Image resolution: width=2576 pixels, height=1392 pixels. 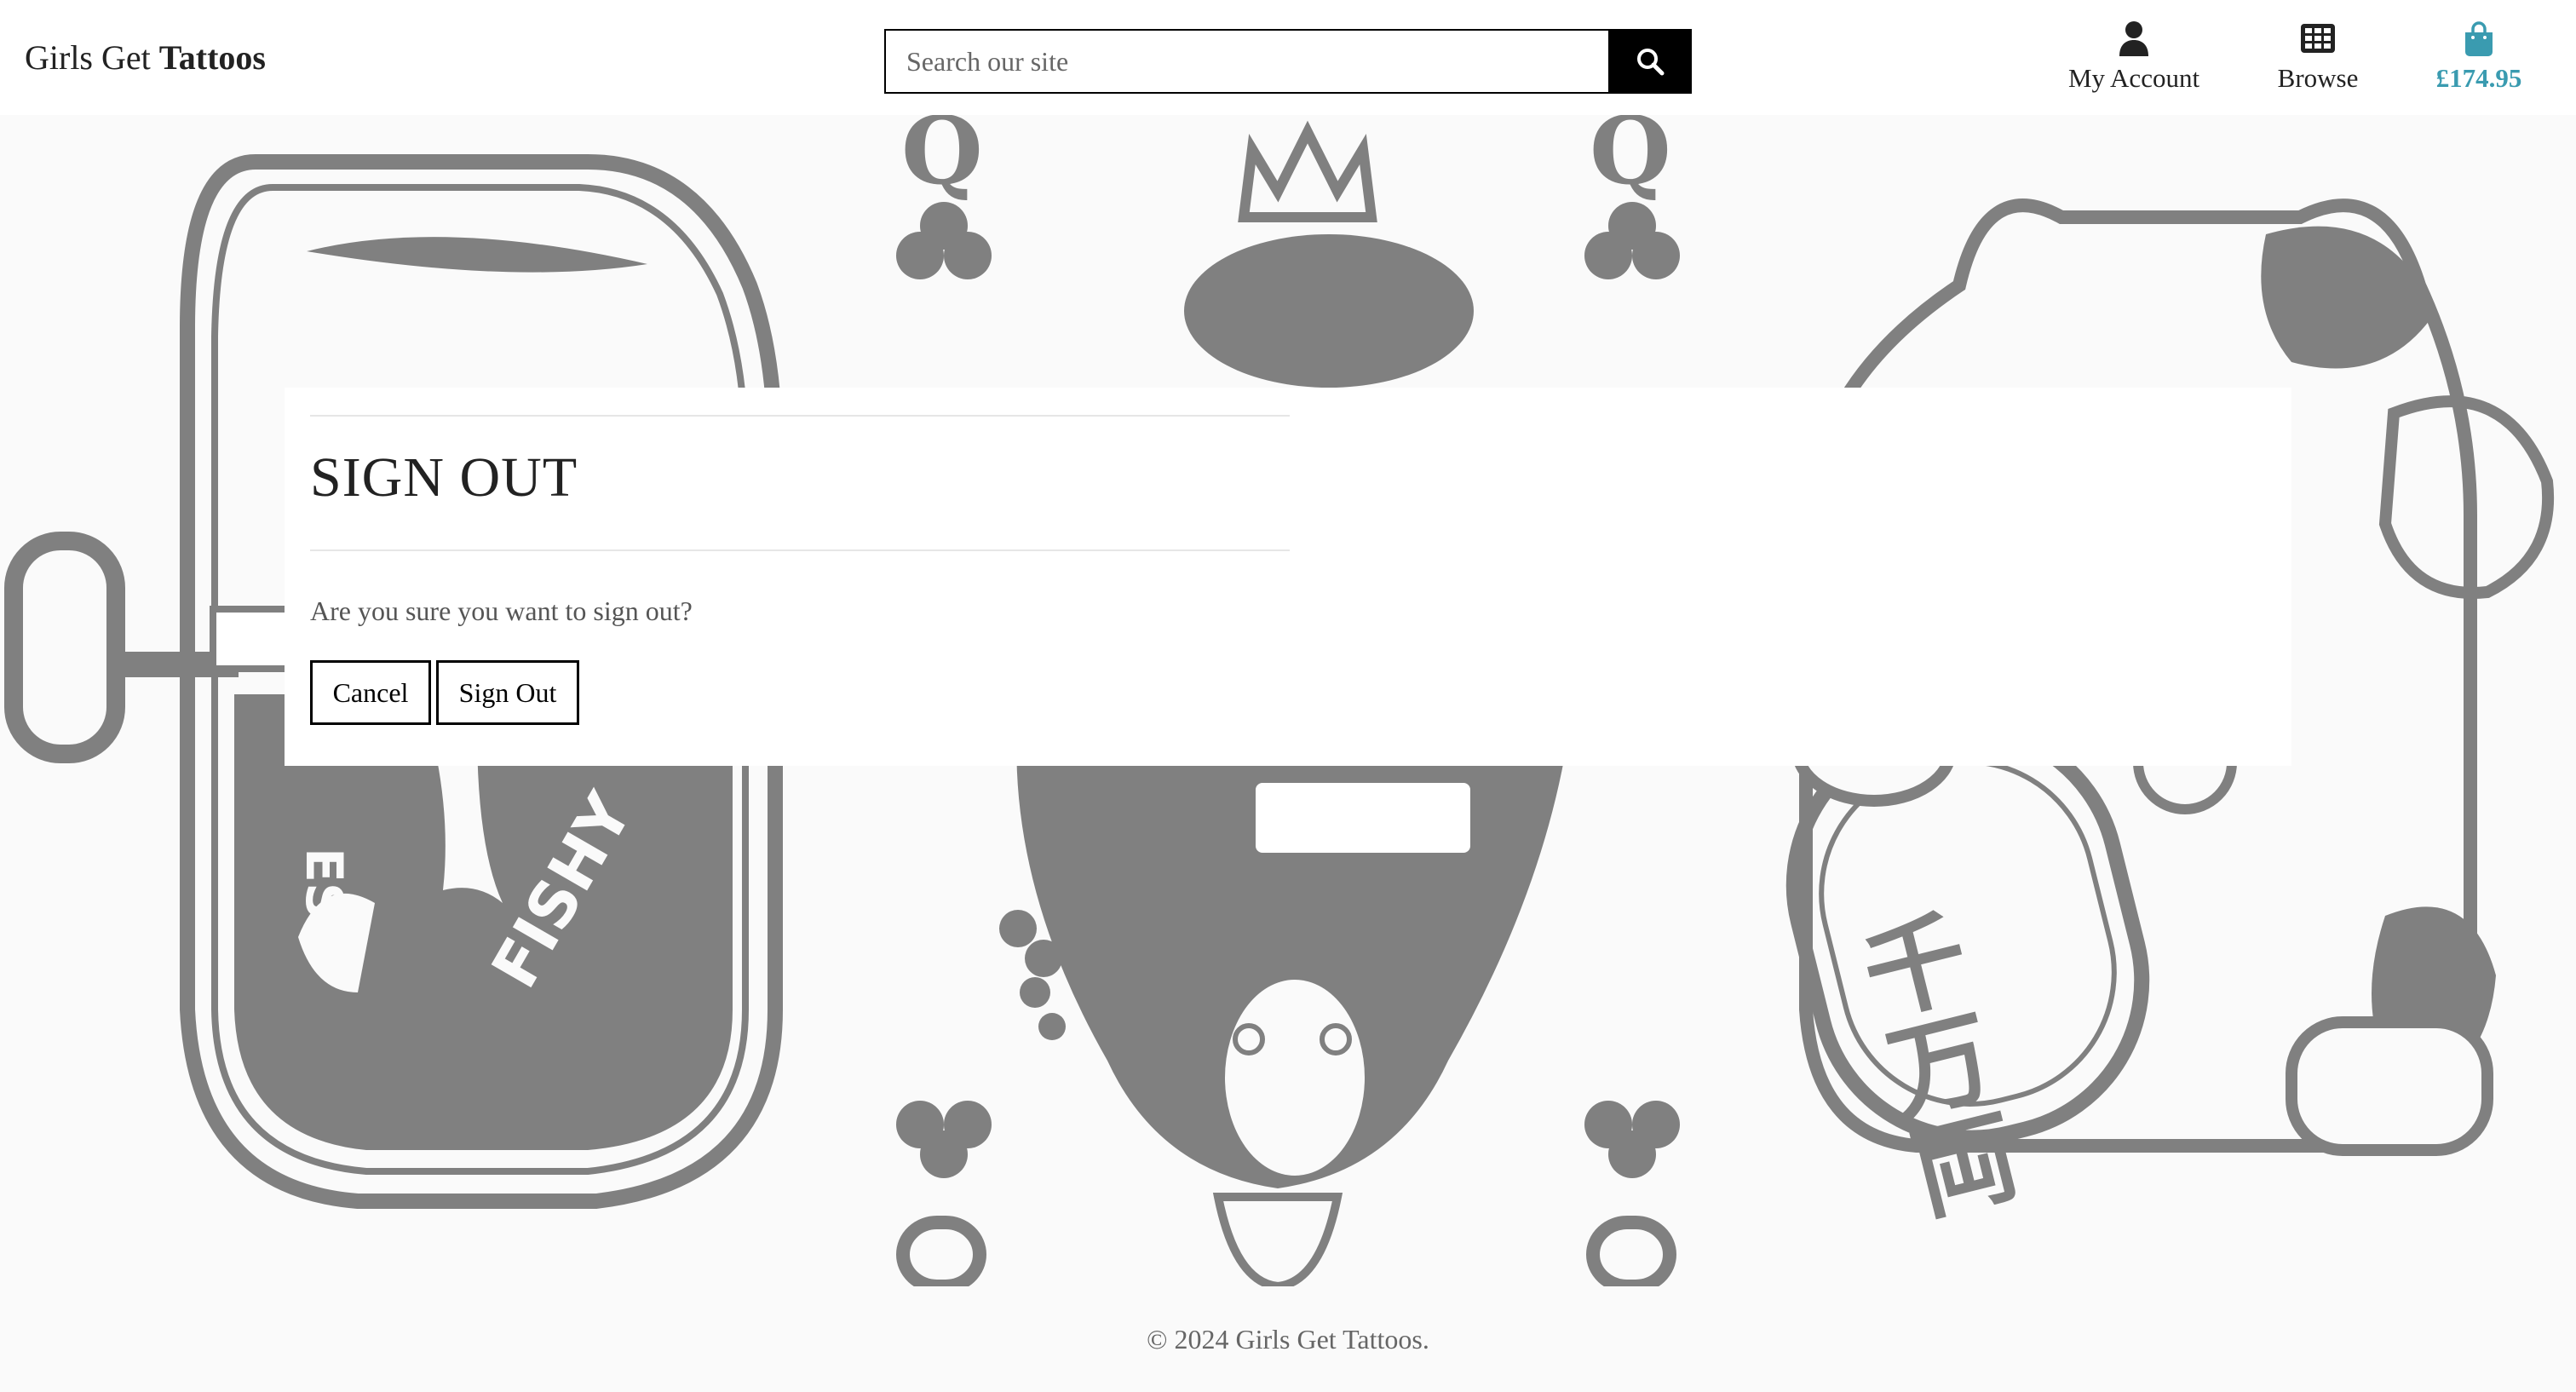 What do you see at coordinates (212, 58) in the screenshot?
I see `logo-bold: Tattoos` at bounding box center [212, 58].